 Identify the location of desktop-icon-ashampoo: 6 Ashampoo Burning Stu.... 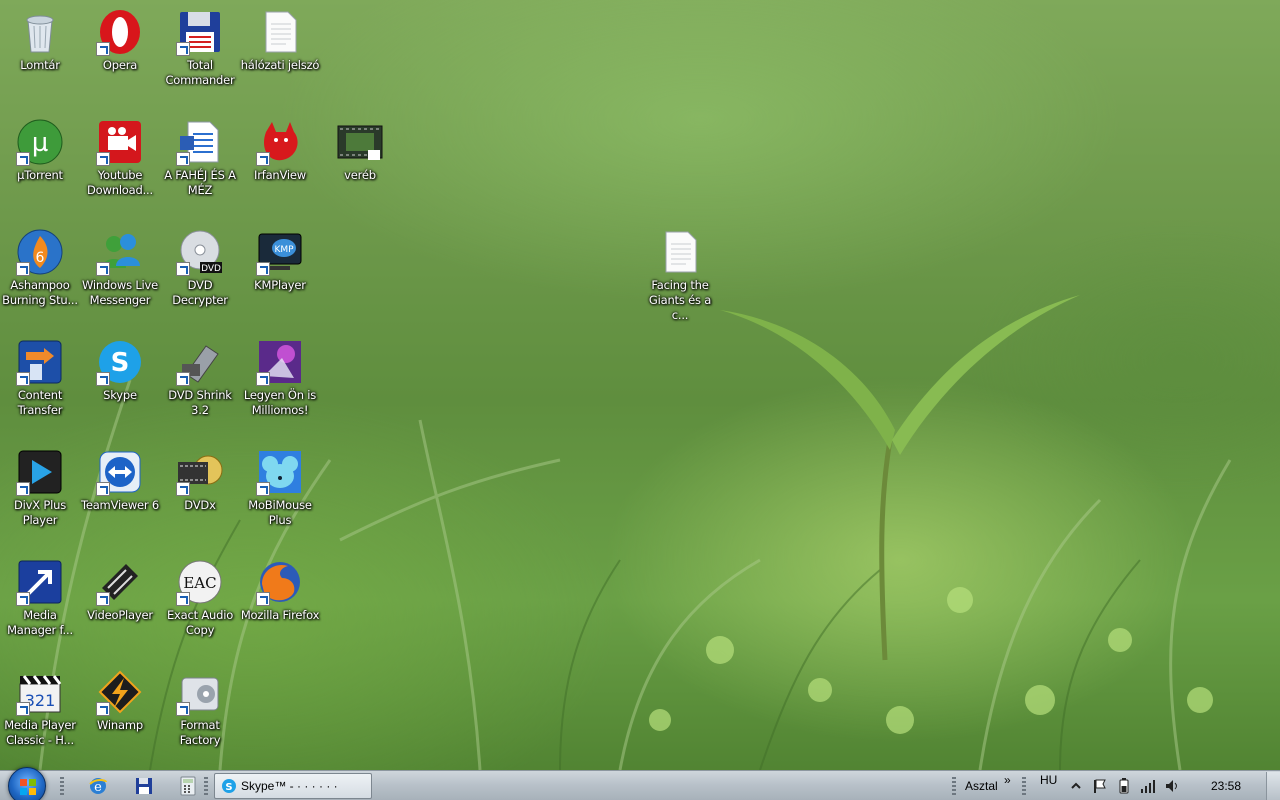
(40, 276).